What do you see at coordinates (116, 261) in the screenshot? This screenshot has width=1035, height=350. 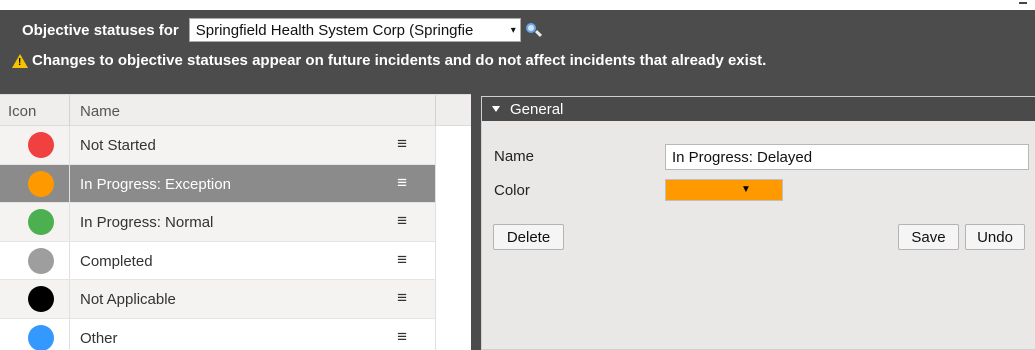 I see `status-name: Completed` at bounding box center [116, 261].